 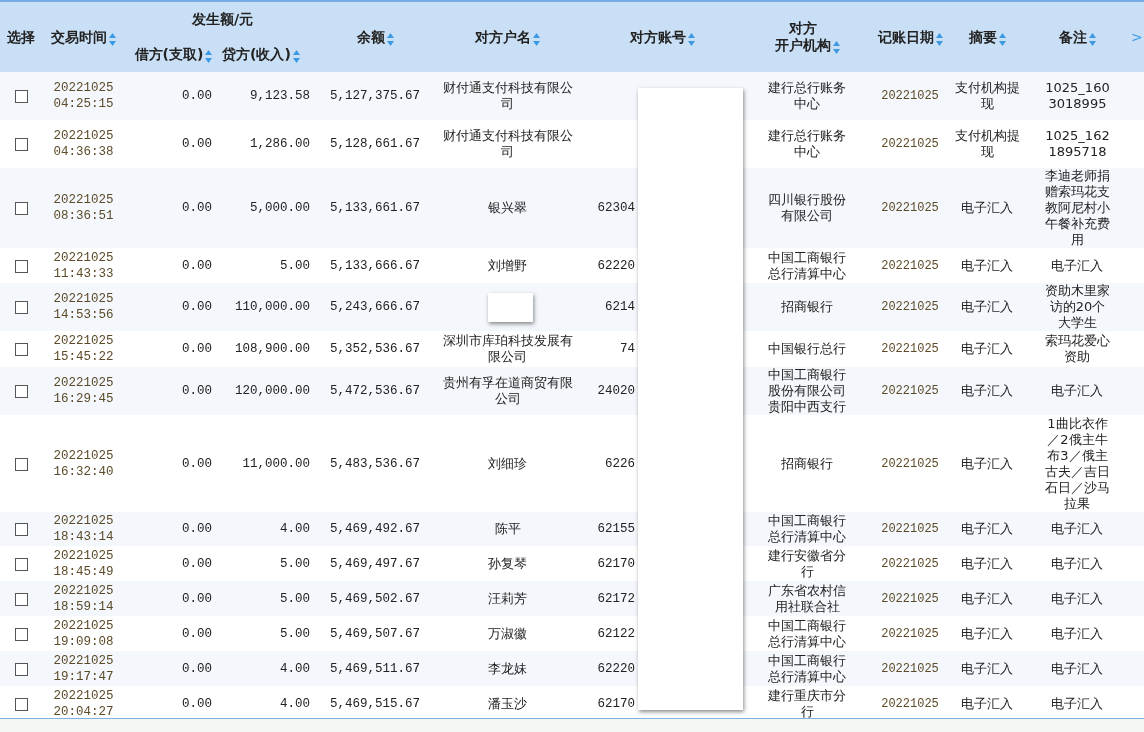 What do you see at coordinates (83, 144) in the screenshot?
I see `transaction-time: 20221025 04:36:38` at bounding box center [83, 144].